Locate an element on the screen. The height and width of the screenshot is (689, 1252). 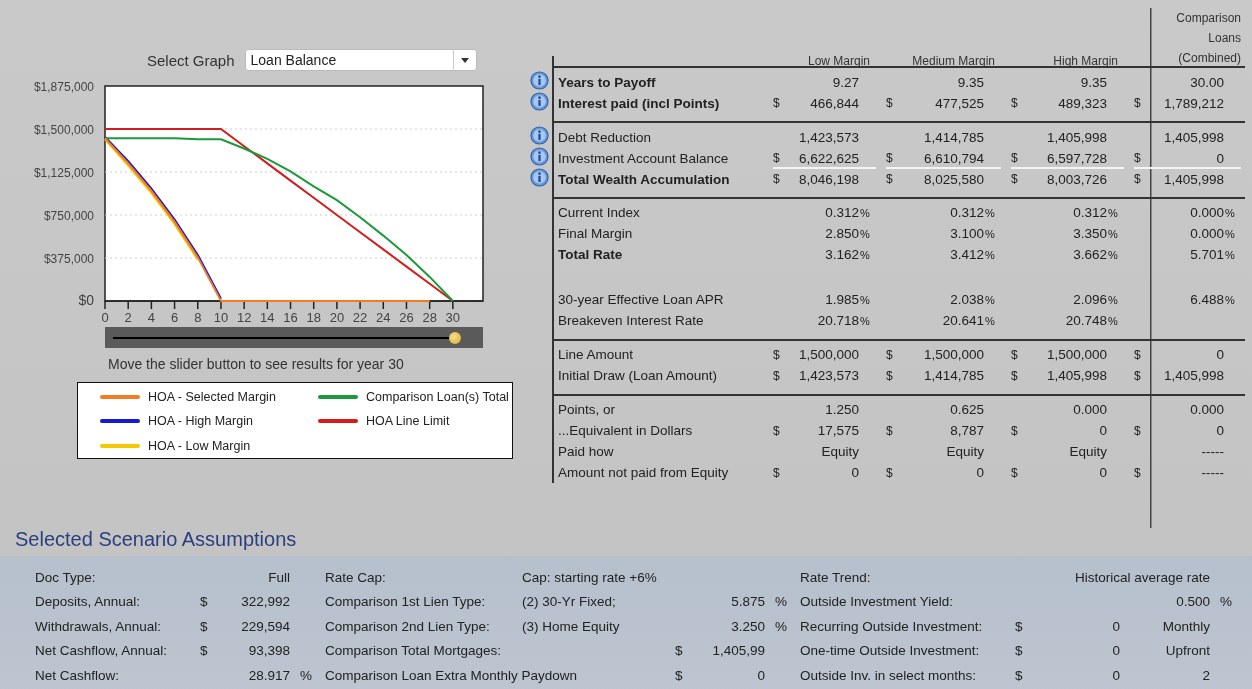
x-axis-label: 8 is located at coordinates (198, 317).